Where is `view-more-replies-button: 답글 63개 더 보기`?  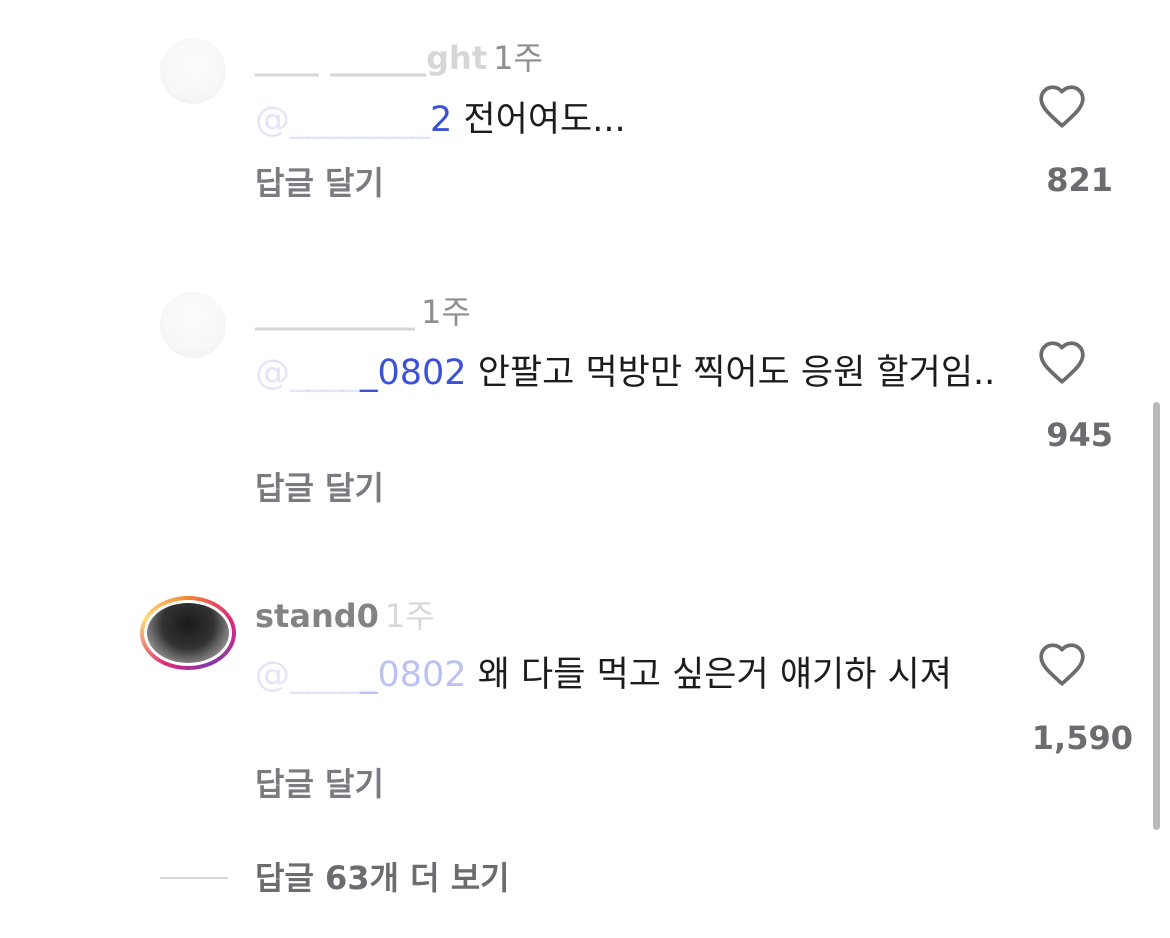
view-more-replies-button: 답글 63개 더 보기 is located at coordinates (335, 878).